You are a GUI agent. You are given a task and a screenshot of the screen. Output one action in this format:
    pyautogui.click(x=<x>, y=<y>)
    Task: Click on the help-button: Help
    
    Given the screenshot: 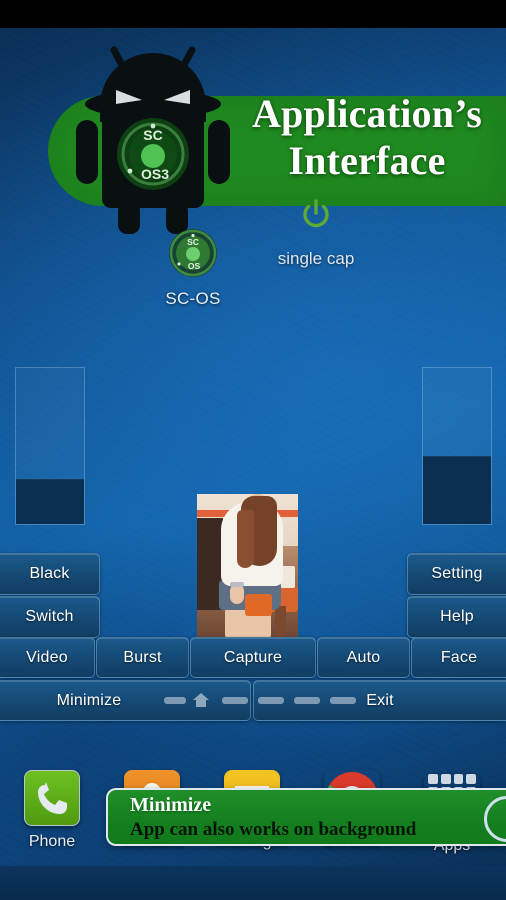 What is the action you would take?
    pyautogui.click(x=456, y=617)
    